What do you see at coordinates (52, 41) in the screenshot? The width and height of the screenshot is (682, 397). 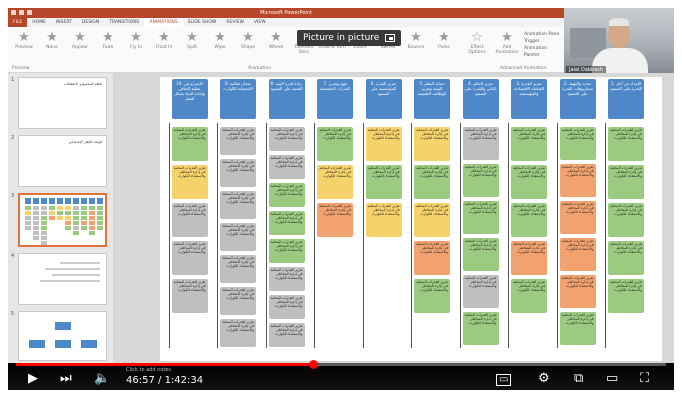 I see `animation-none: ★ None` at bounding box center [52, 41].